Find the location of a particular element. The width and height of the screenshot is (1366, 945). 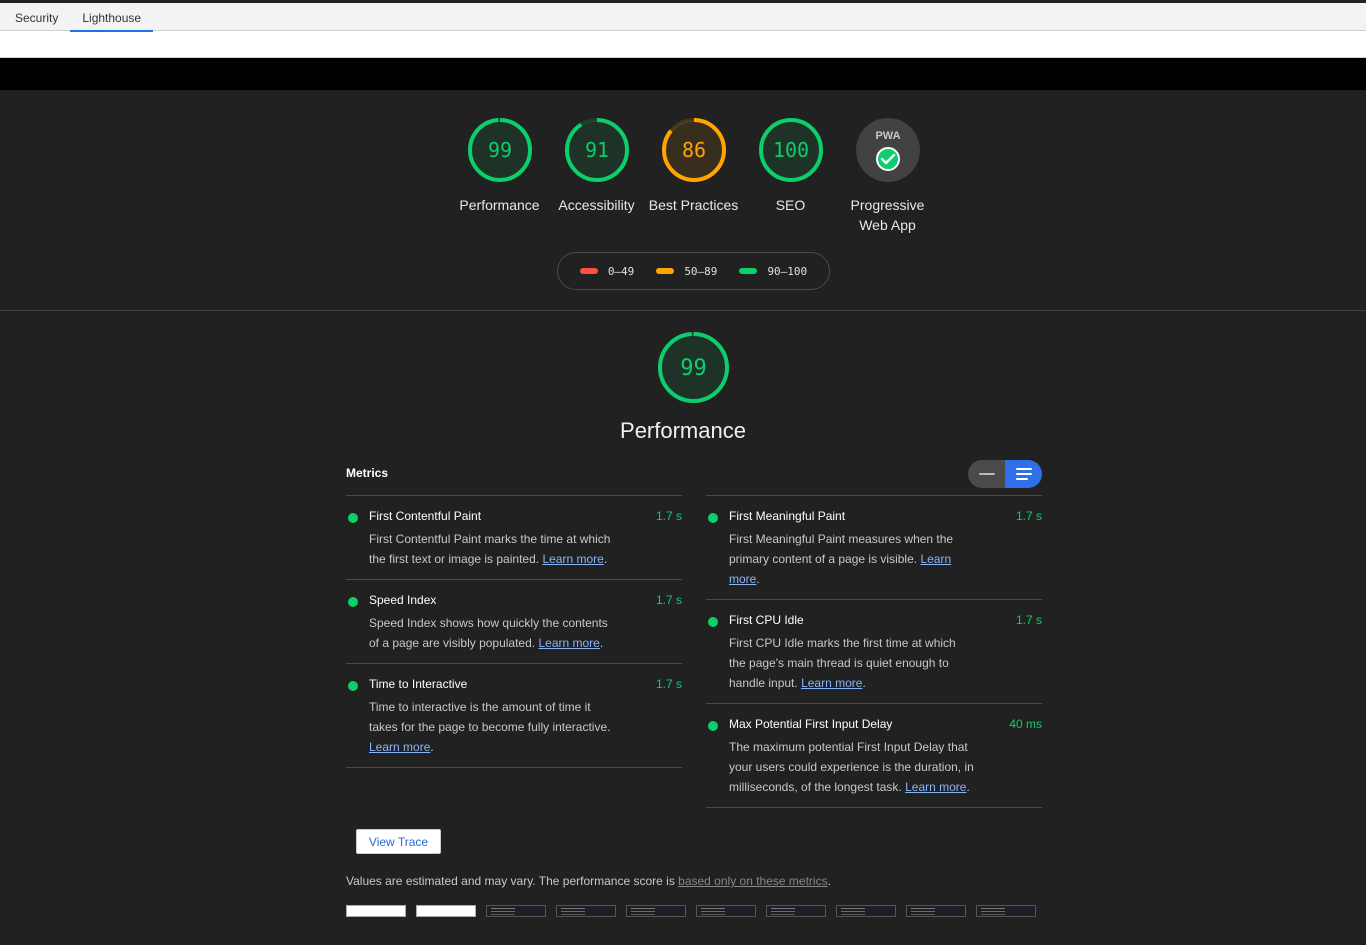

metrics-heading: Metrics is located at coordinates (367, 473).